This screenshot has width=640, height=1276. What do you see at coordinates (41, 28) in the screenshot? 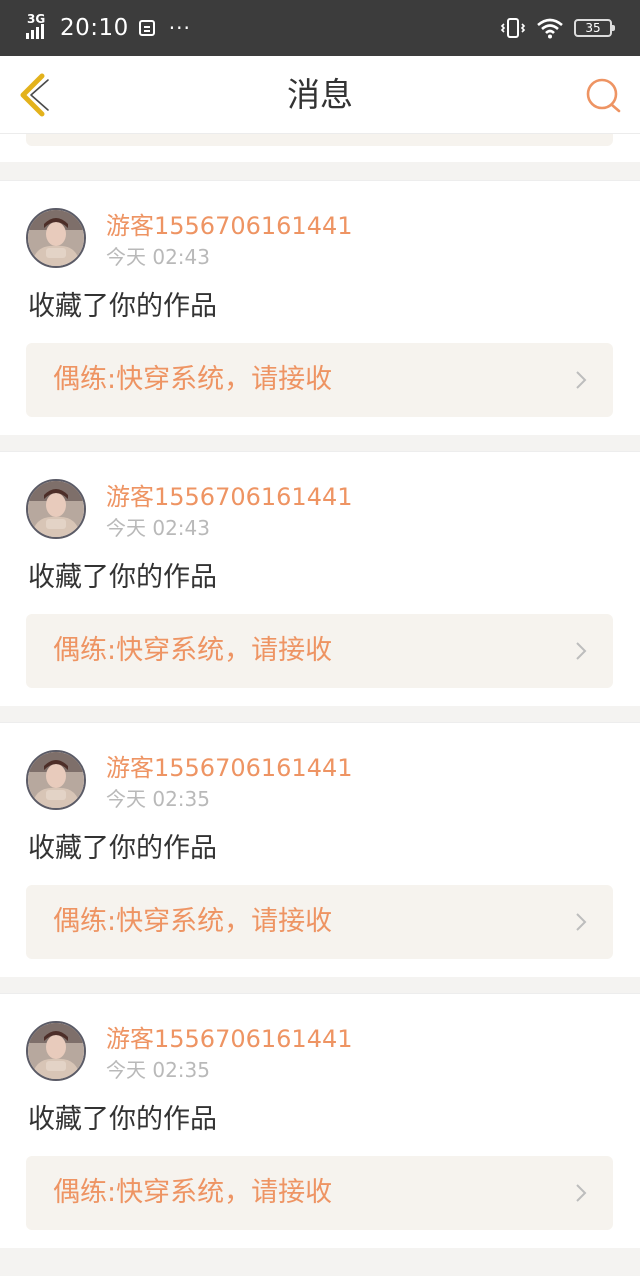
I see `signal-icon: 3G` at bounding box center [41, 28].